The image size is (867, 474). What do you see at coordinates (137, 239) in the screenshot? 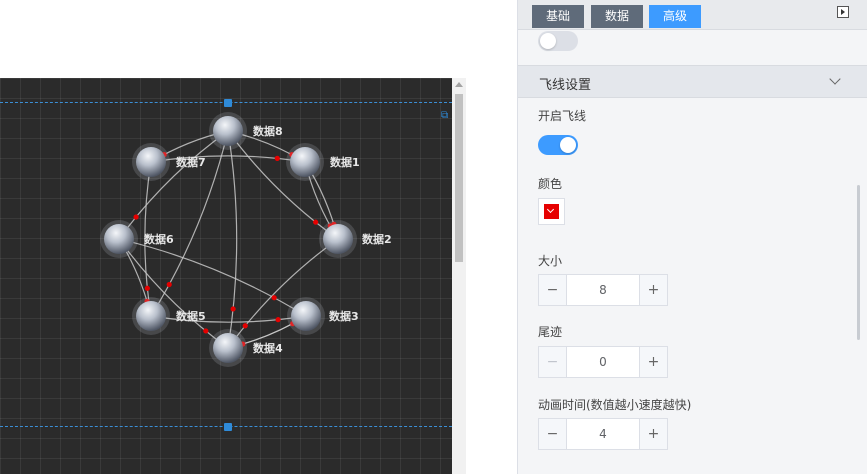
I see `graph-node: 数据6` at bounding box center [137, 239].